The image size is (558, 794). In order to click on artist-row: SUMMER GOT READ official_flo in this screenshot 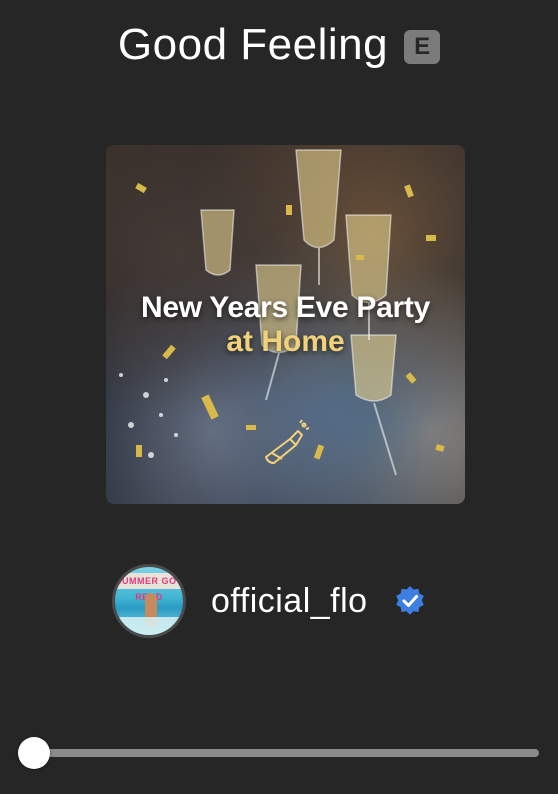, I will do `click(269, 601)`.